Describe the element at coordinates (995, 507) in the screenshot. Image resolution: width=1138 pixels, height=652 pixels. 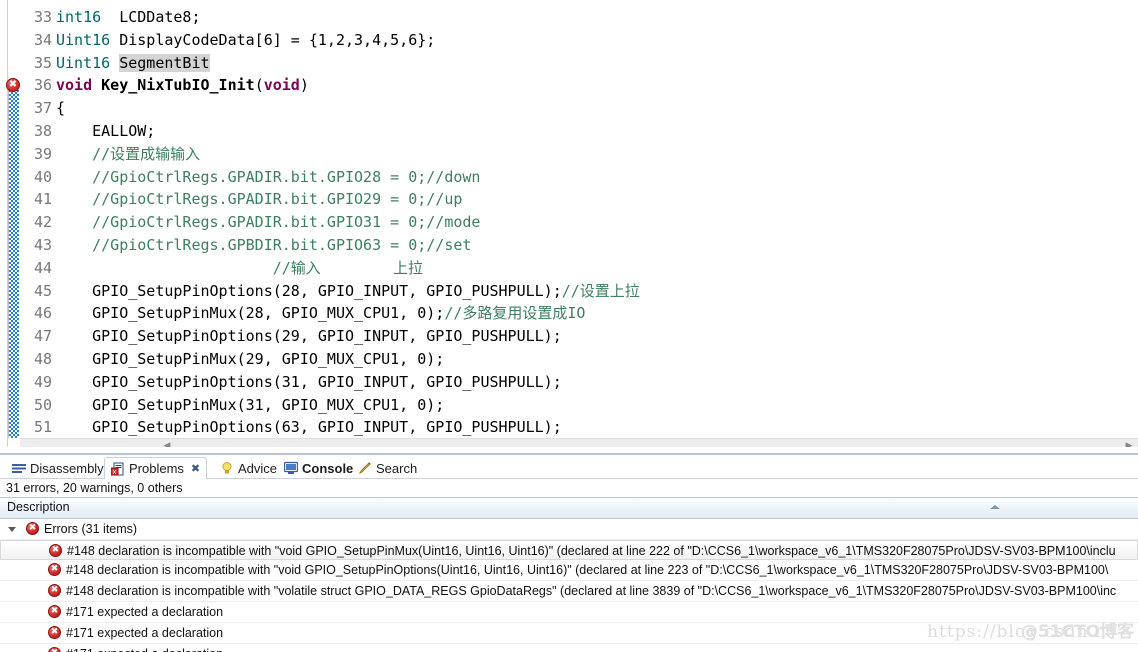
I see `sort-ascending-icon` at that location.